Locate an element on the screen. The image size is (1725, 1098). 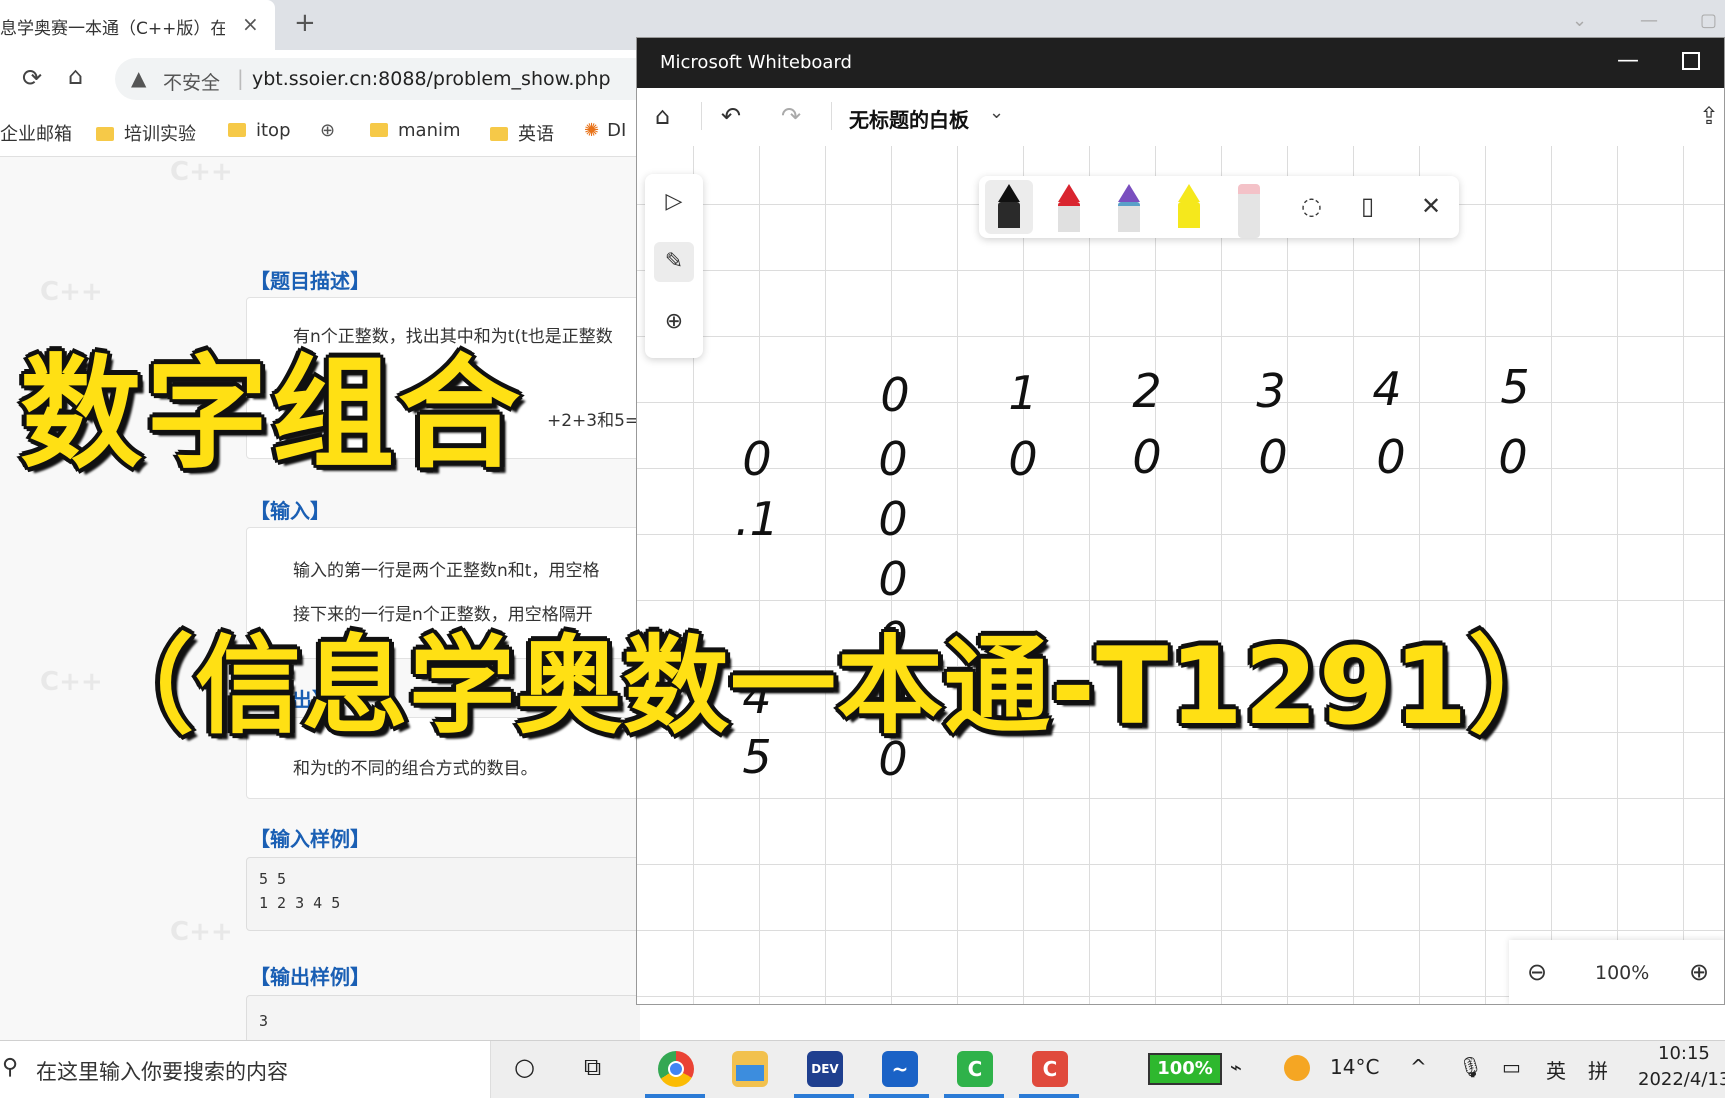
new-tab-button: + is located at coordinates (305, 23).